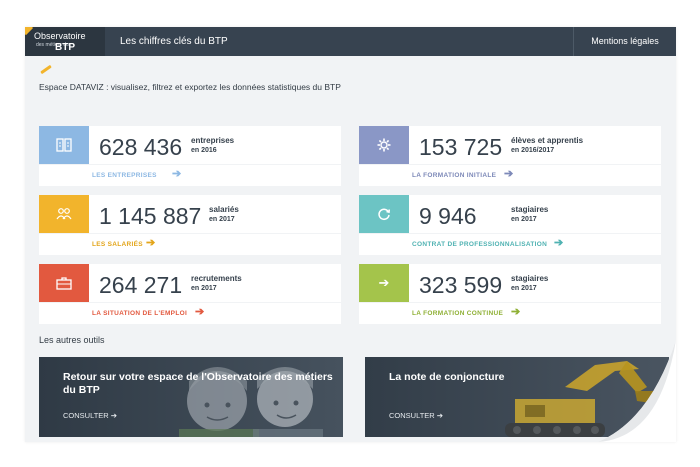 This screenshot has width=700, height=467. What do you see at coordinates (461, 285) in the screenshot?
I see `stat-value: 323 599` at bounding box center [461, 285].